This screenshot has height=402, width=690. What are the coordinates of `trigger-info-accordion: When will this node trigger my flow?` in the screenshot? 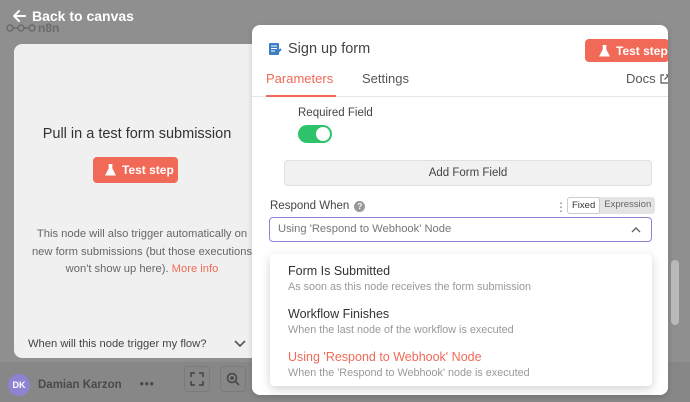 It's located at (137, 344).